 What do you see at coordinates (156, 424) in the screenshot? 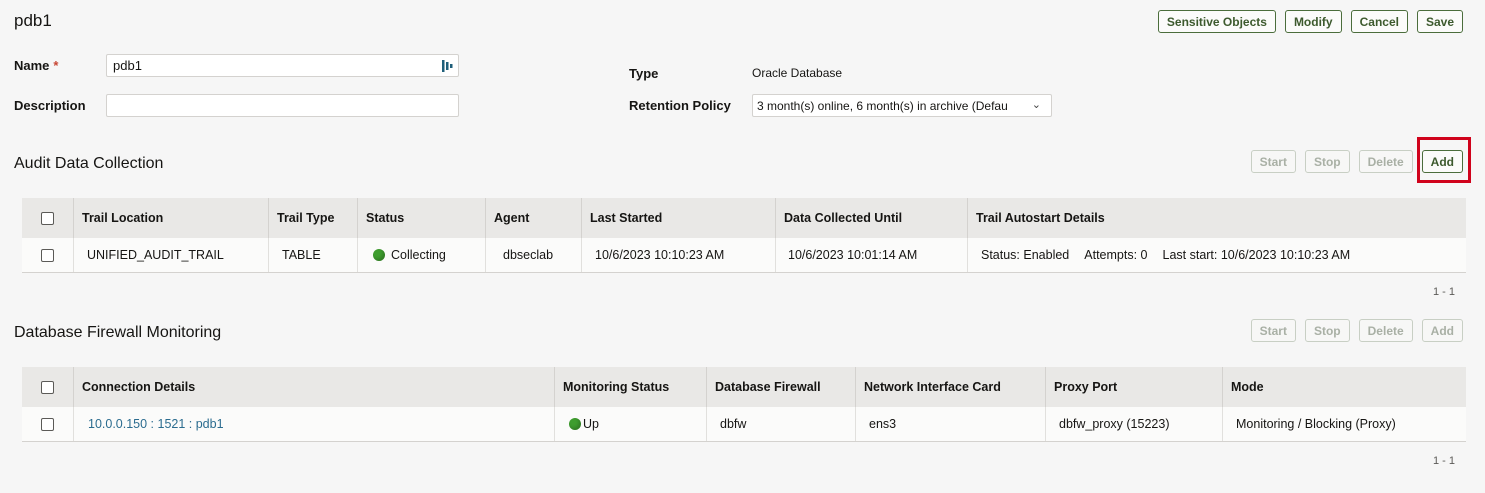
I see `connection-details-link: 10.0.0.150 : 1521 : pdb1` at bounding box center [156, 424].